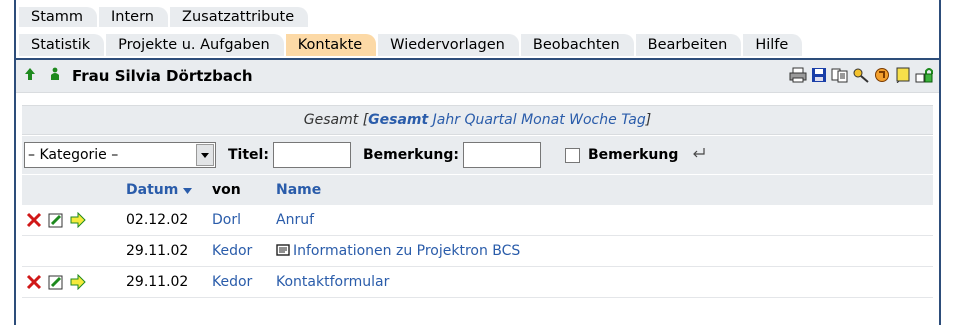 Image resolution: width=956 pixels, height=325 pixels. Describe the element at coordinates (295, 220) in the screenshot. I see `cell-name: Anruf` at that location.